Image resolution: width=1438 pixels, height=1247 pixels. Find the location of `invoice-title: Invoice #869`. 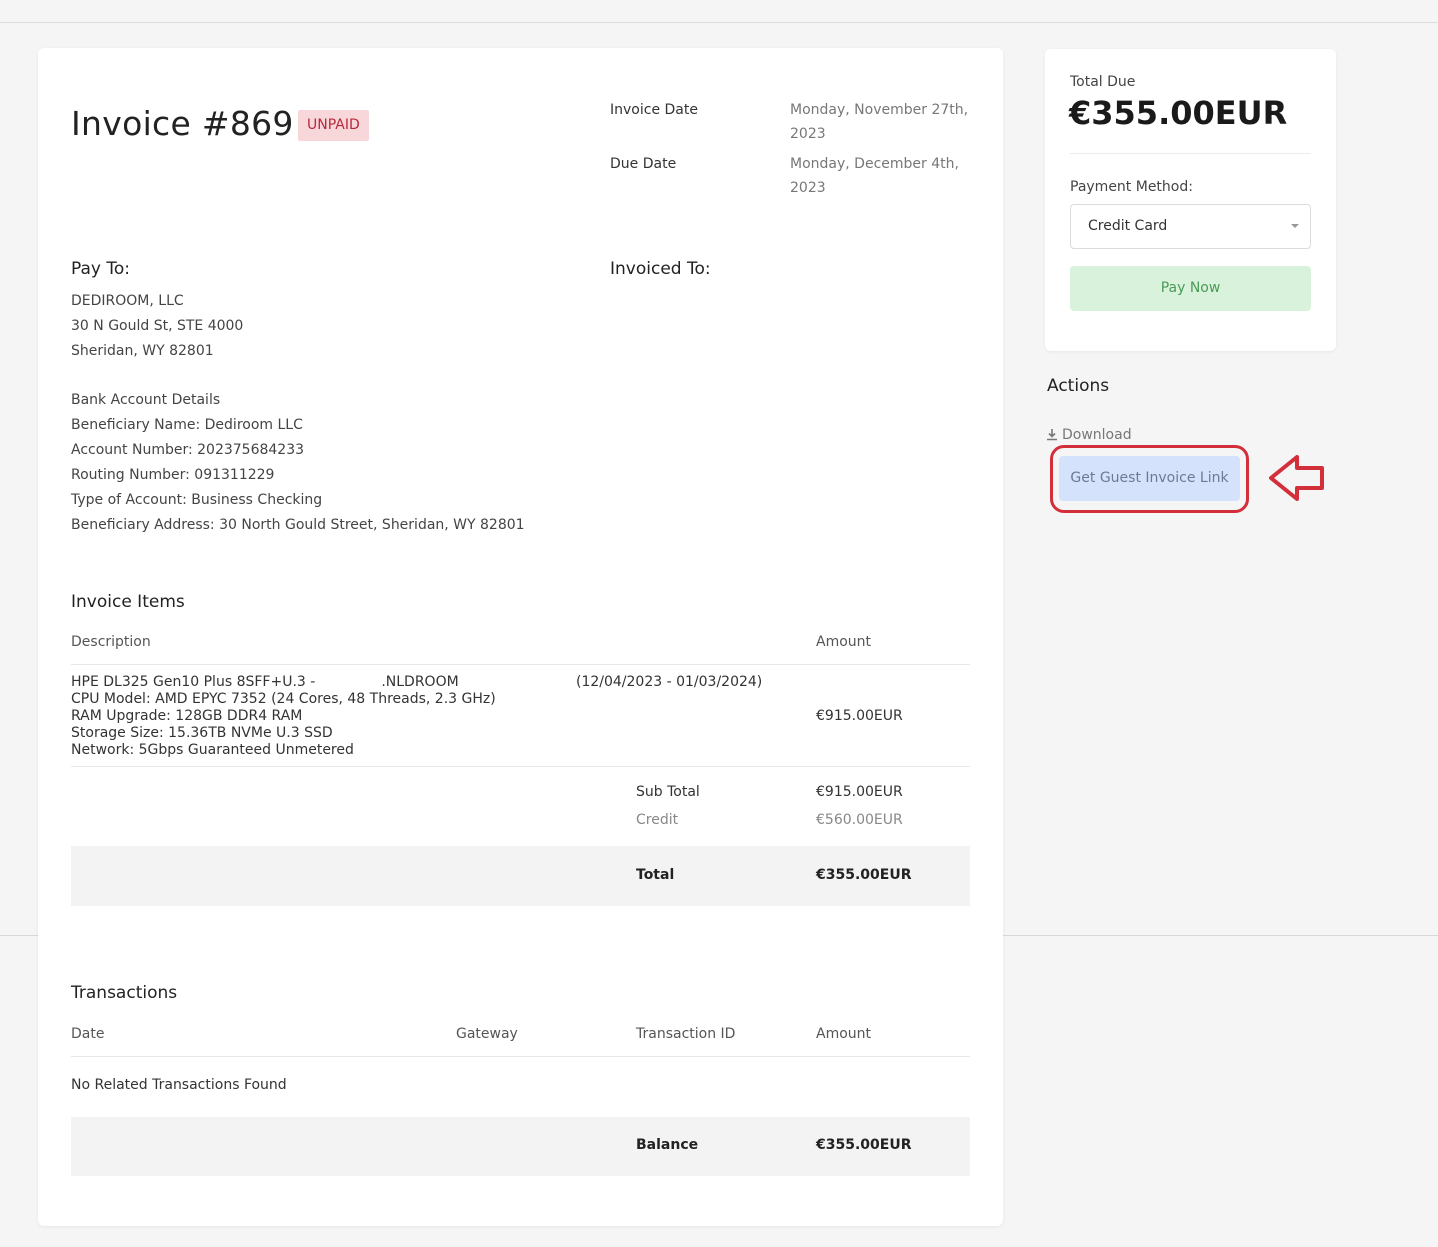

invoice-title: Invoice #869 is located at coordinates (182, 123).